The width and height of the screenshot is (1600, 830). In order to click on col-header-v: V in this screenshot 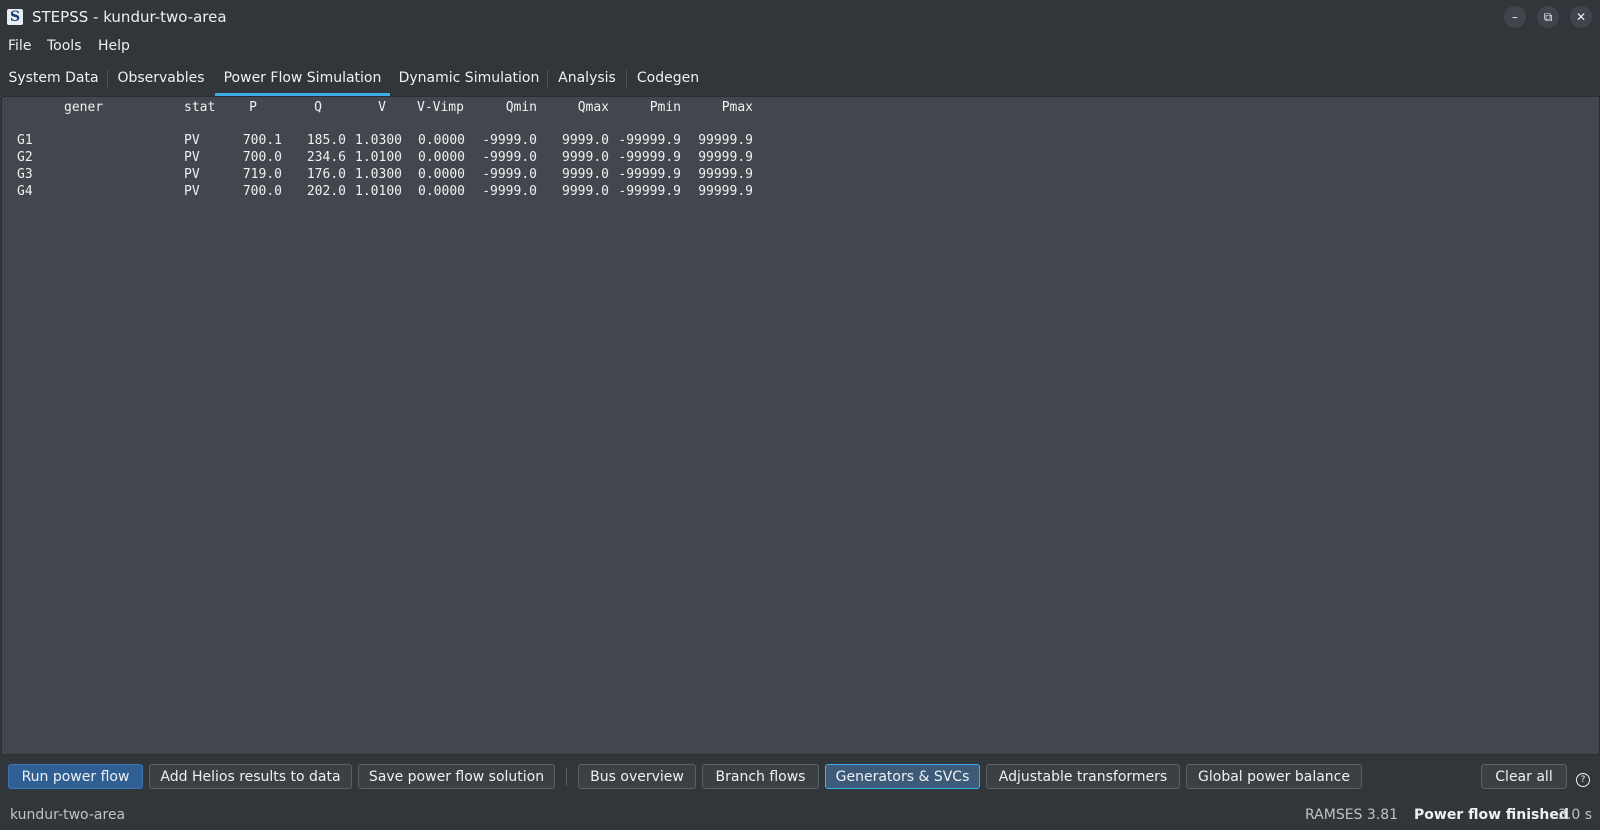, I will do `click(382, 107)`.